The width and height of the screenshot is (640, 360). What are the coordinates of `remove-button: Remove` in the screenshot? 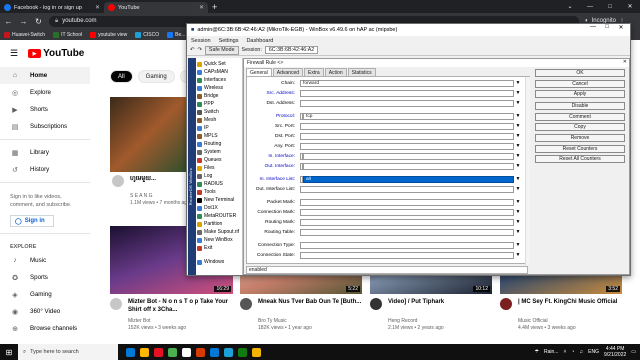 It's located at (580, 137).